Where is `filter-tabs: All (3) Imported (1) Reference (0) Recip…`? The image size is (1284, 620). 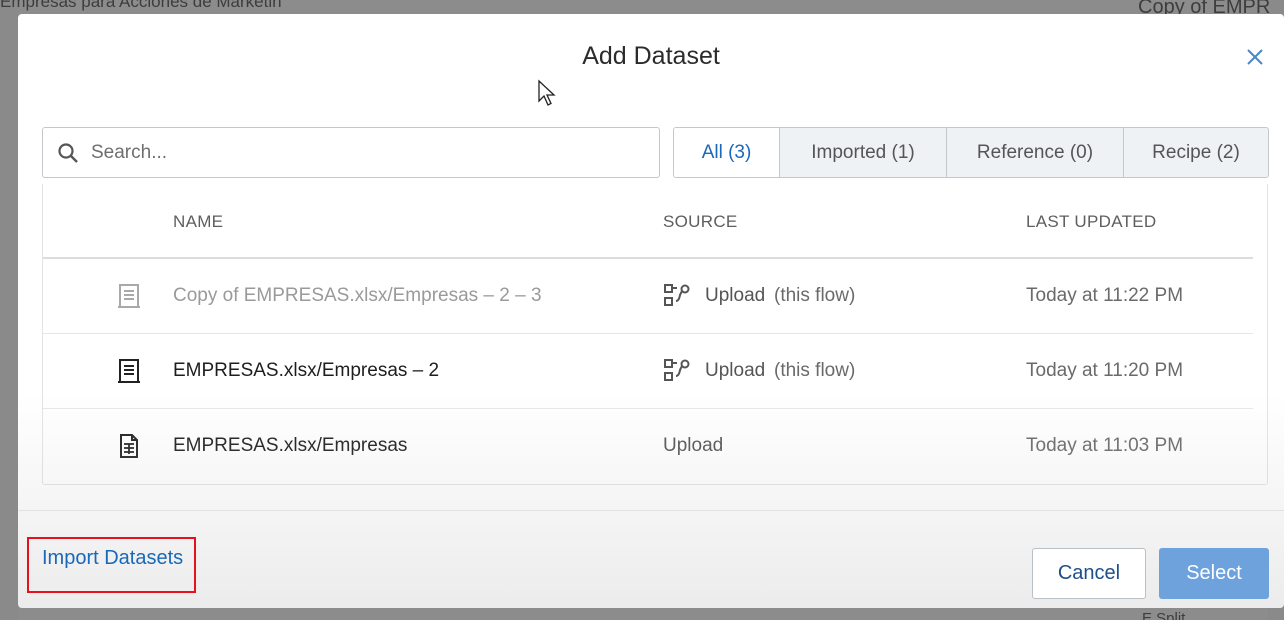
filter-tabs: All (3) Imported (1) Reference (0) Recip… is located at coordinates (971, 152).